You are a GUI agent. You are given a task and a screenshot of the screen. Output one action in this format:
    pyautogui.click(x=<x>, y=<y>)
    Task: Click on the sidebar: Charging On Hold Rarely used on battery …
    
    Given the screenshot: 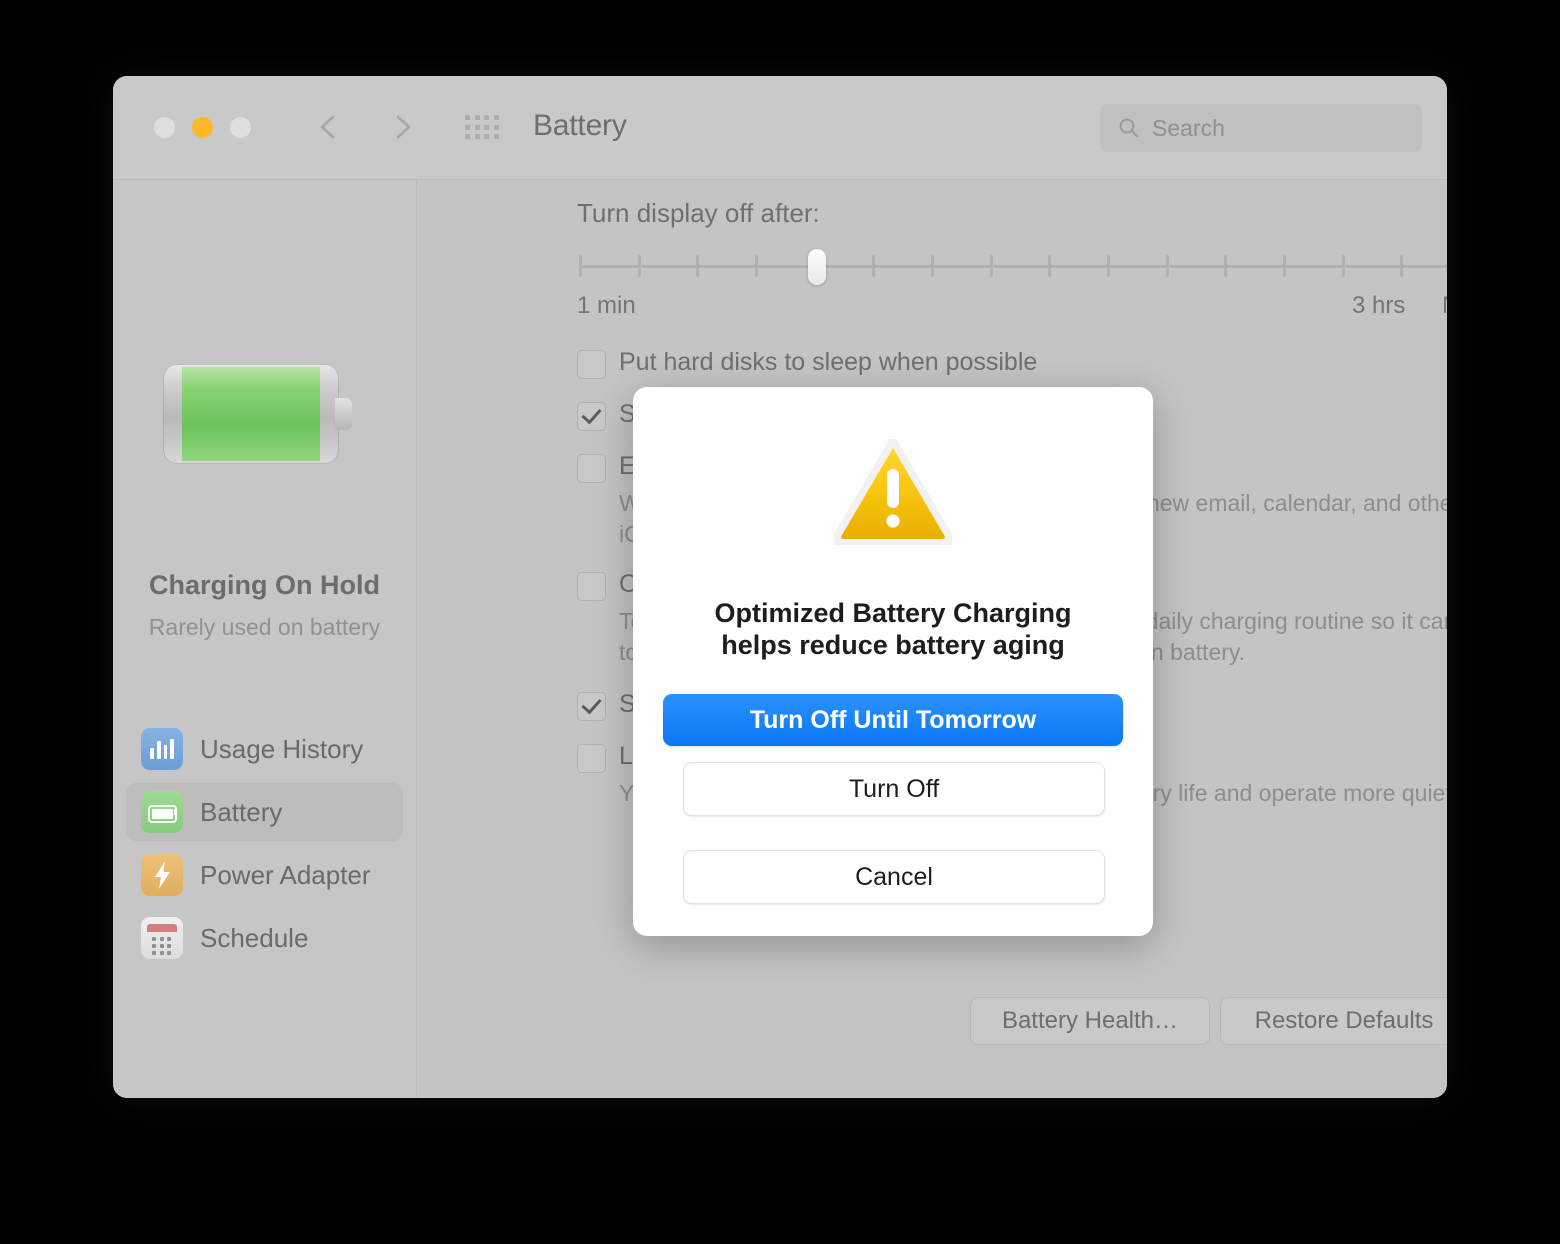 What is the action you would take?
    pyautogui.click(x=265, y=639)
    